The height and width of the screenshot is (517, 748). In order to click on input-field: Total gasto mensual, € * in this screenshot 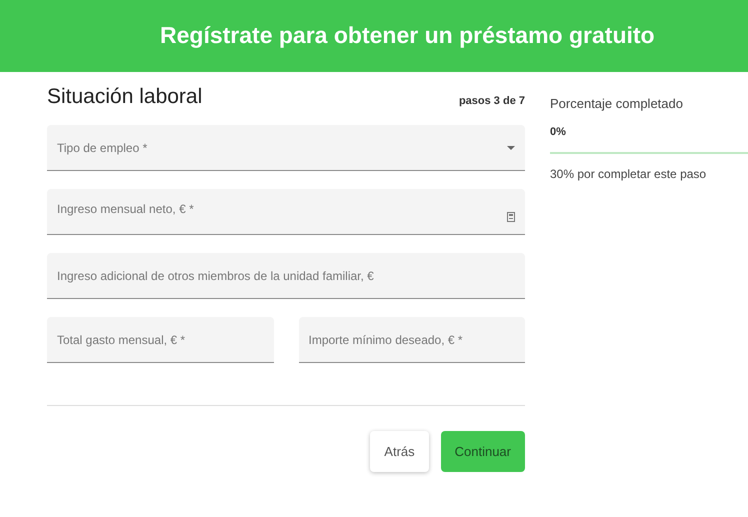, I will do `click(160, 340)`.